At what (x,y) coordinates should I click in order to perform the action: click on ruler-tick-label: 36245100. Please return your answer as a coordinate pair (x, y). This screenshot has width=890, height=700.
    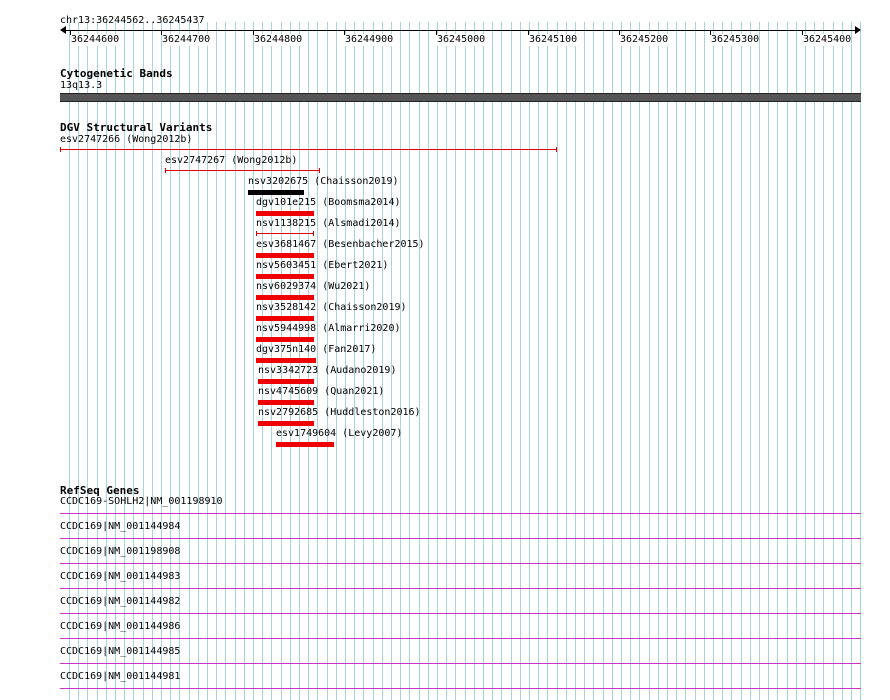
    Looking at the image, I should click on (553, 40).